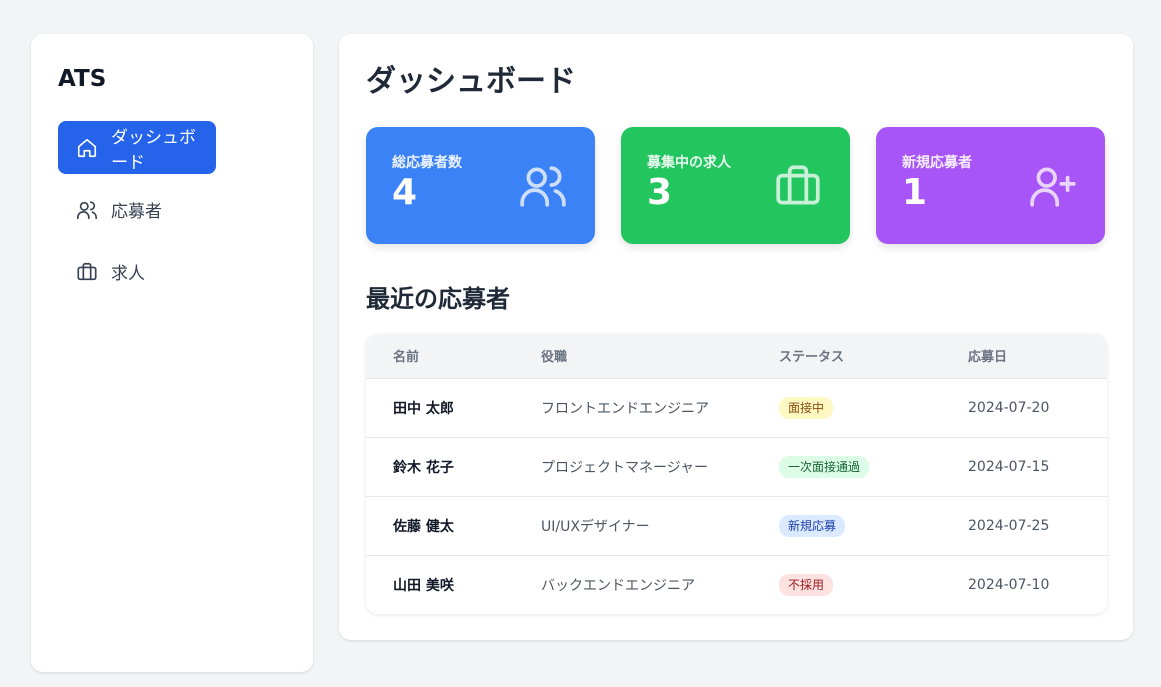  What do you see at coordinates (423, 585) in the screenshot?
I see `applicant-name: 山田 美咲` at bounding box center [423, 585].